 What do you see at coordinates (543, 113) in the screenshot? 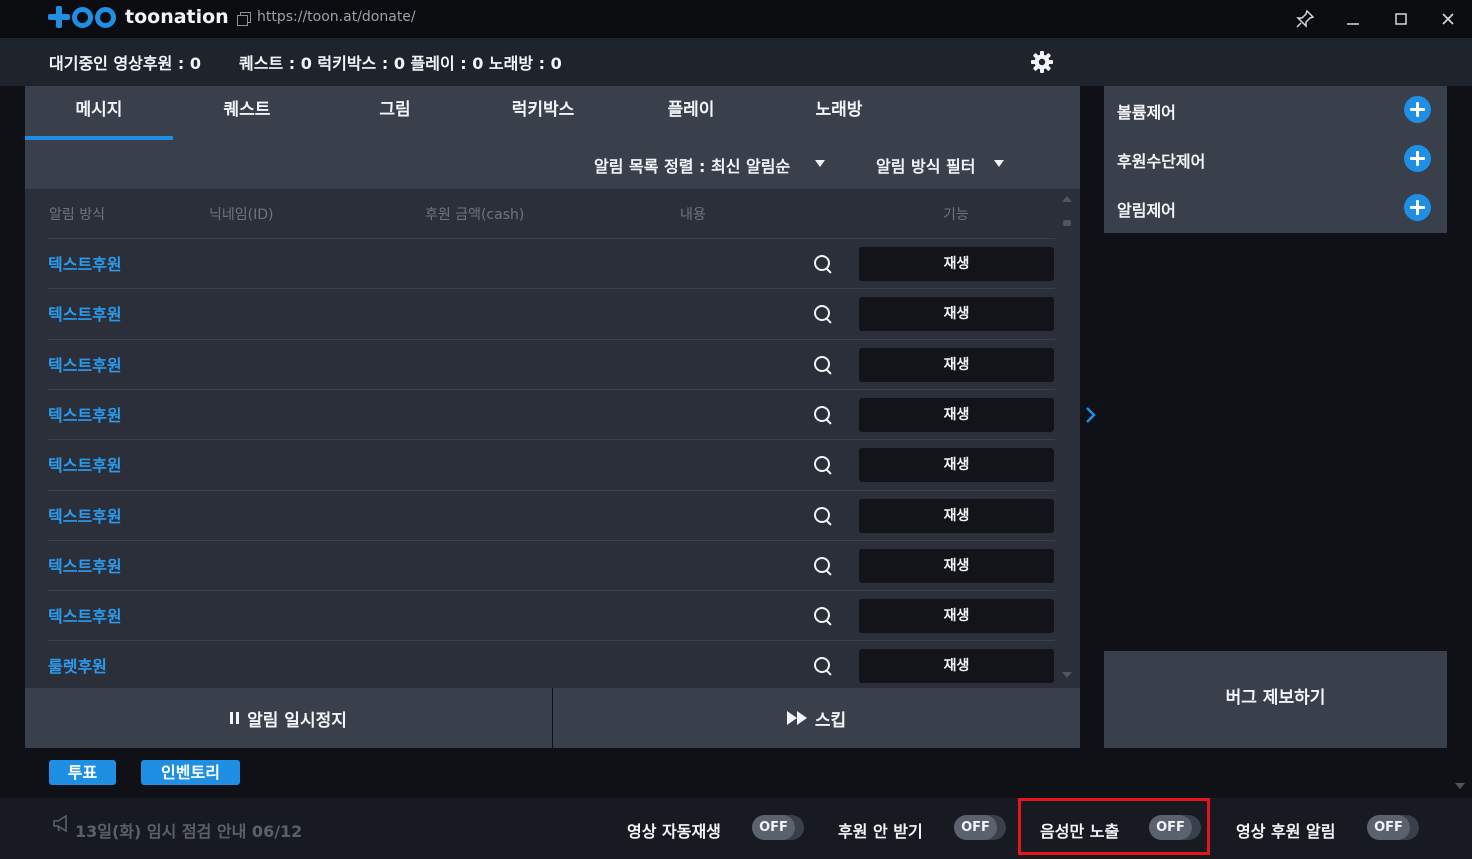
I see `tab-luckybox: 럭키박스` at bounding box center [543, 113].